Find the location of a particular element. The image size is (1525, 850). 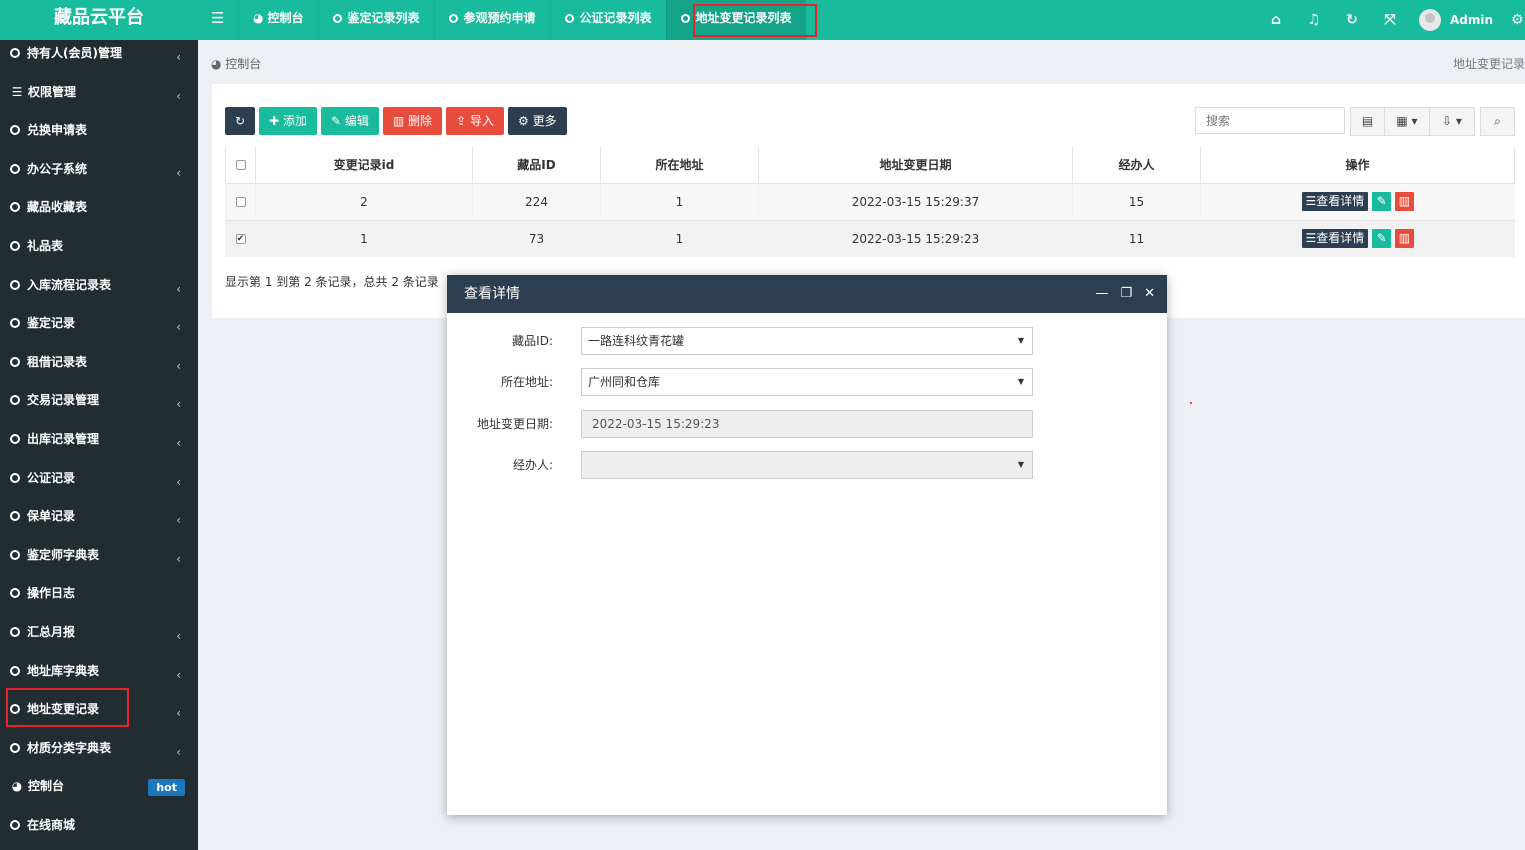

sidebar-item: 操作日志 is located at coordinates (99, 599).